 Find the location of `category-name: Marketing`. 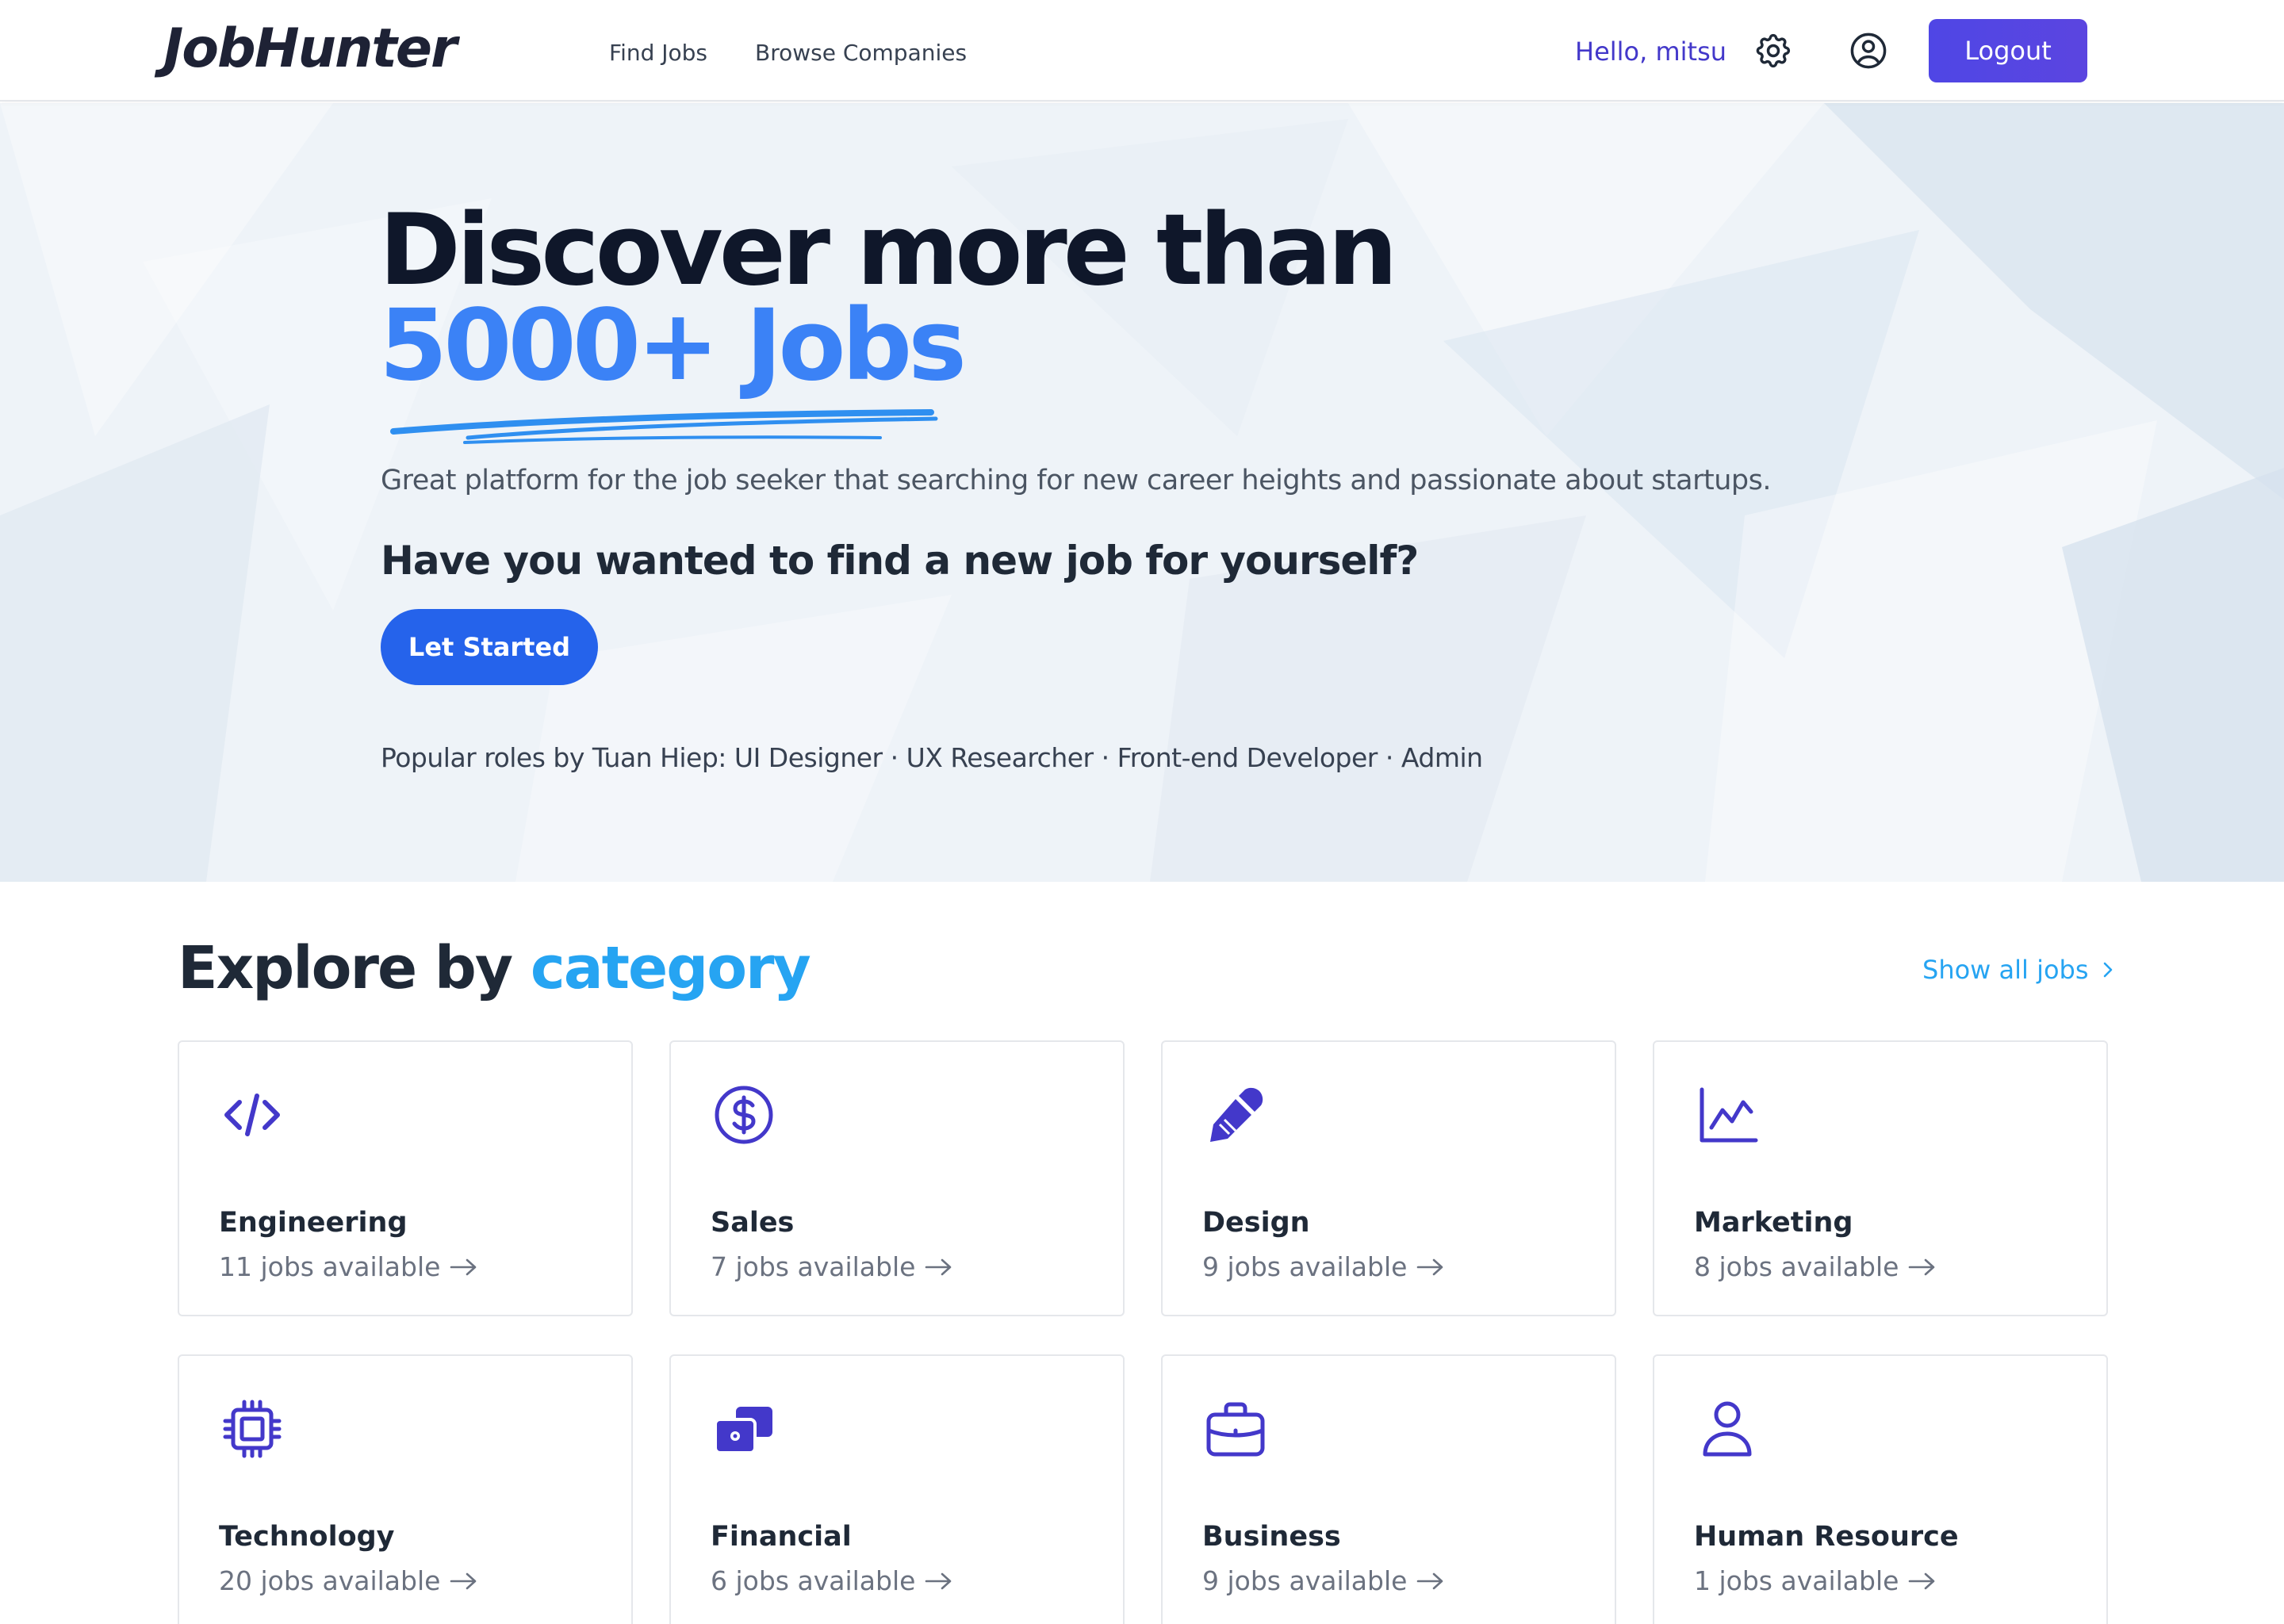

category-name: Marketing is located at coordinates (1773, 1223).